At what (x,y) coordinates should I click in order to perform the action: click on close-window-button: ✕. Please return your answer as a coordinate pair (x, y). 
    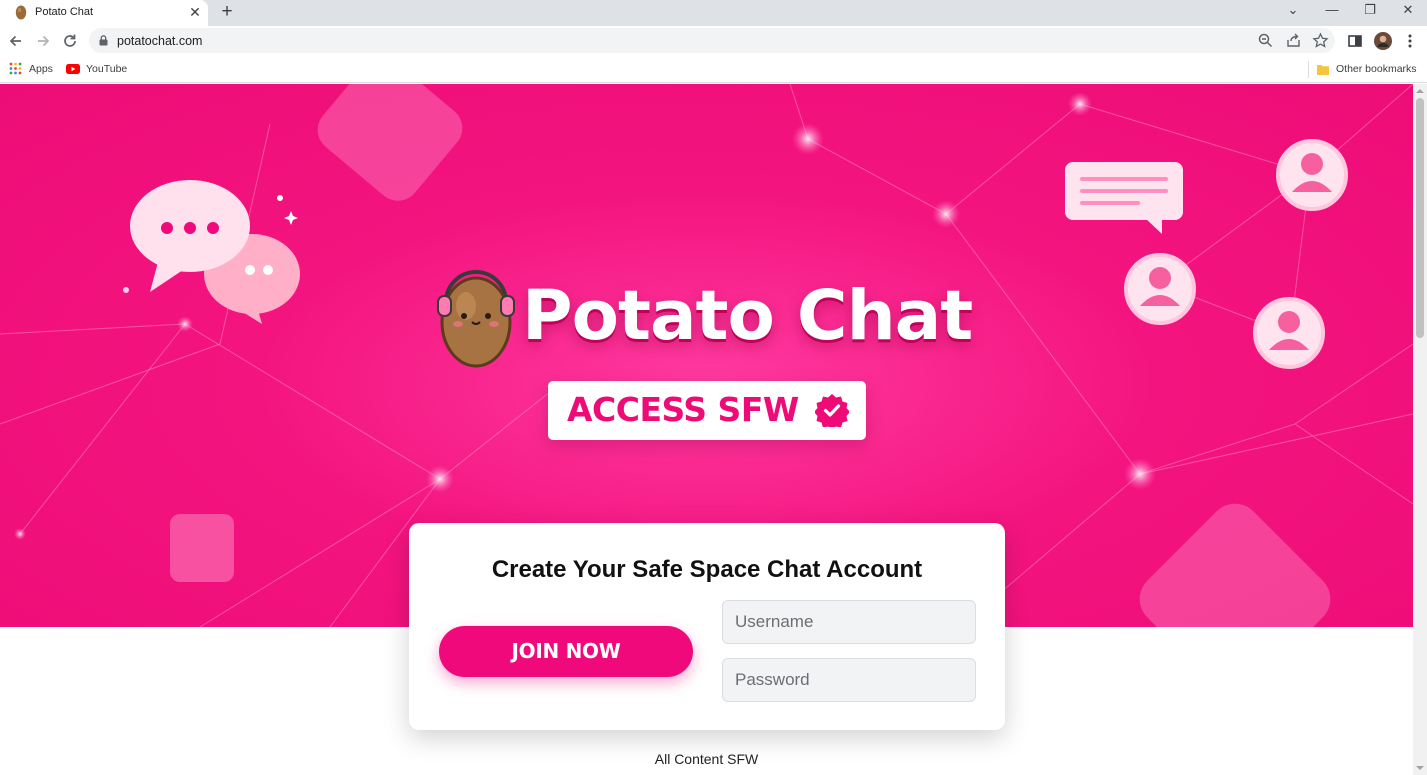
    Looking at the image, I should click on (1408, 11).